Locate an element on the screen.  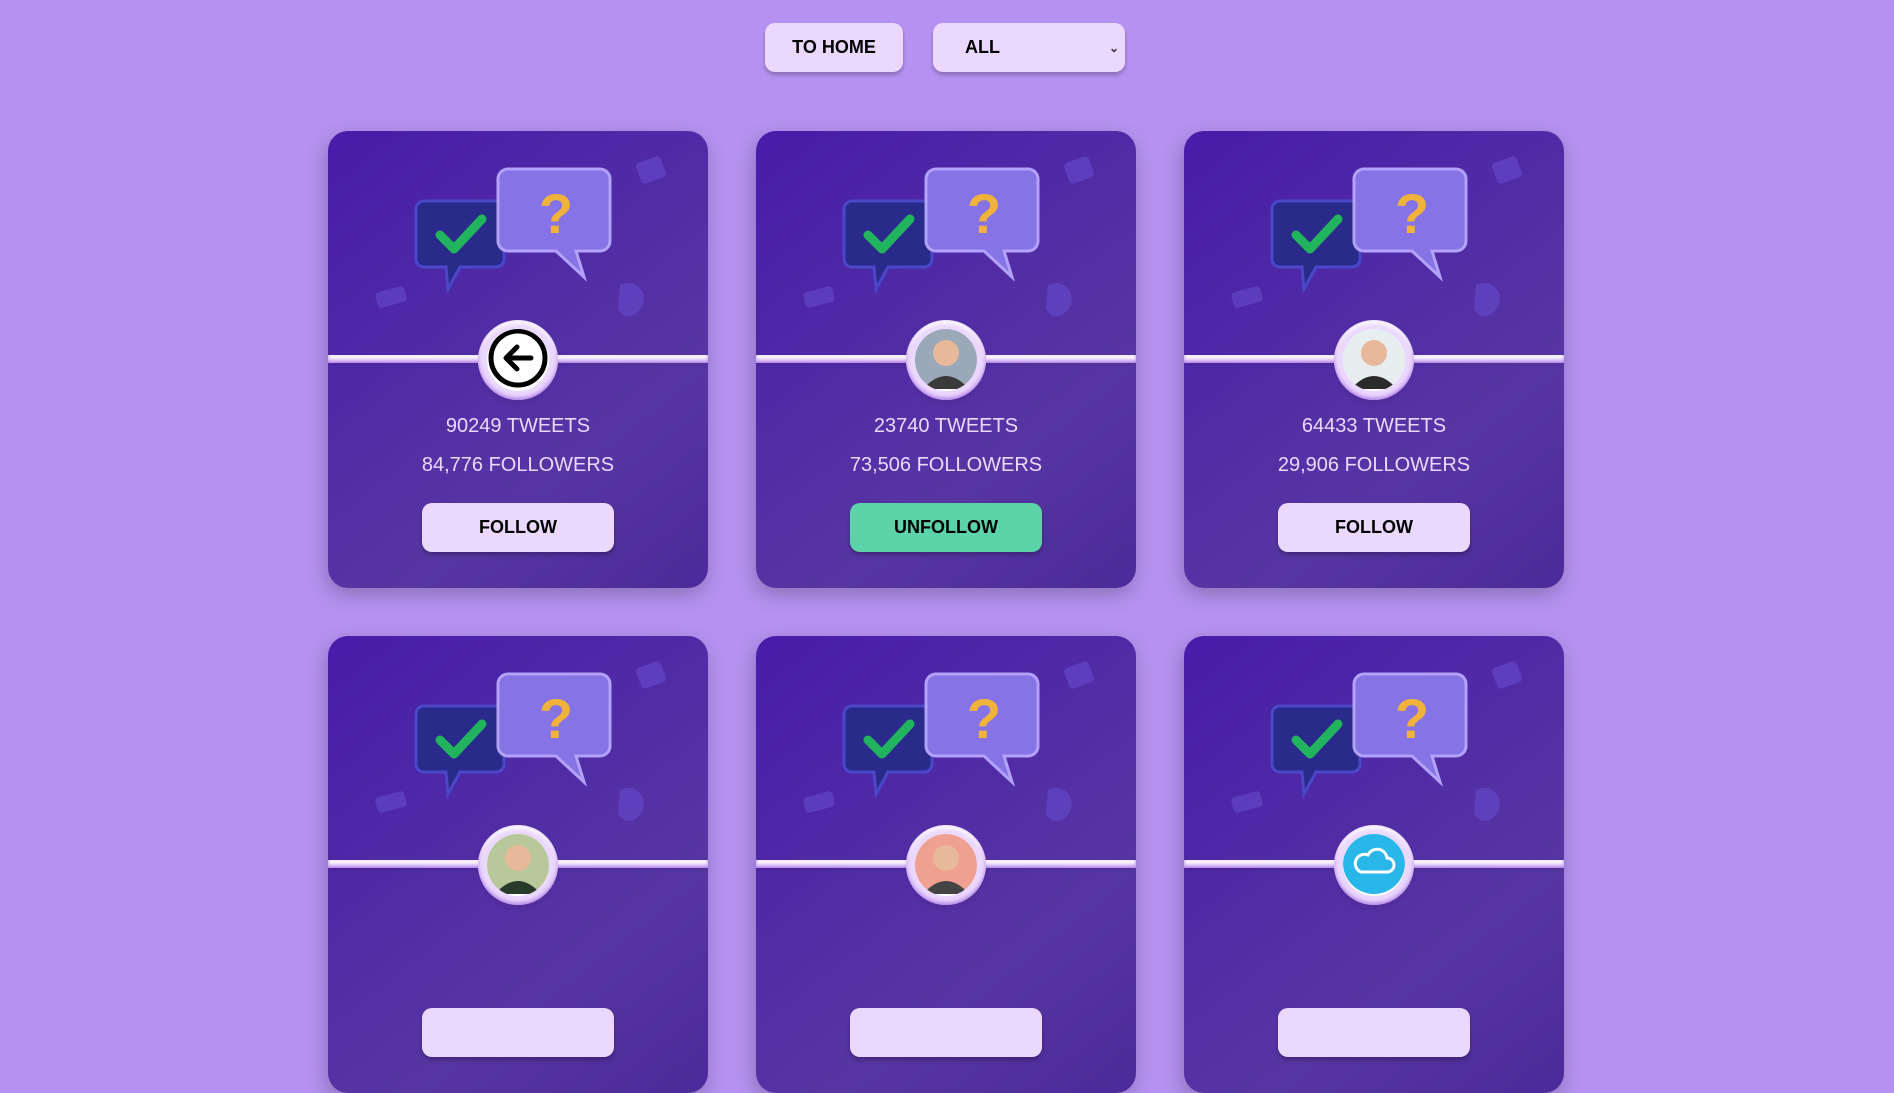
followers-count: 84,776 FOLLOWERS is located at coordinates (518, 465).